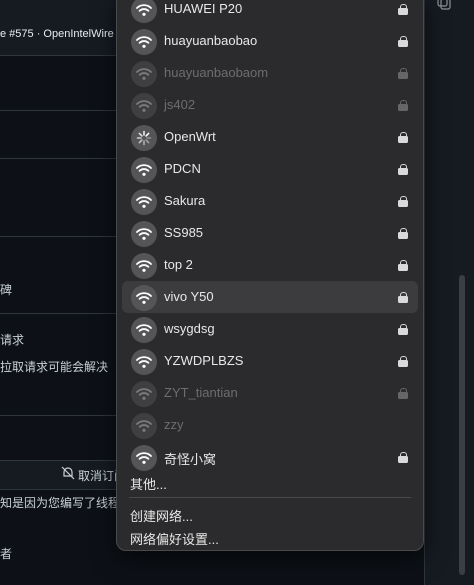  Describe the element at coordinates (174, 424) in the screenshot. I see `network-name: zzy` at that location.